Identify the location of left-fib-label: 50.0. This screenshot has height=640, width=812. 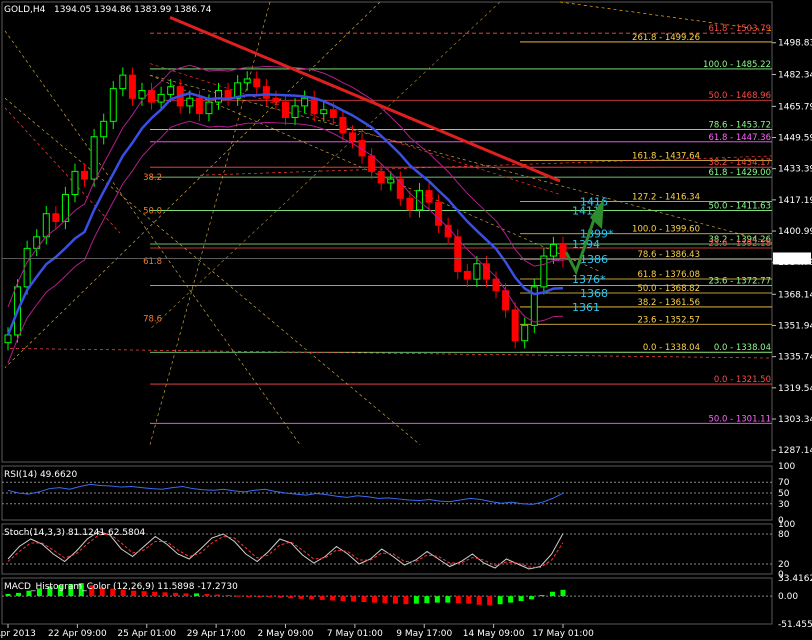
(152, 212).